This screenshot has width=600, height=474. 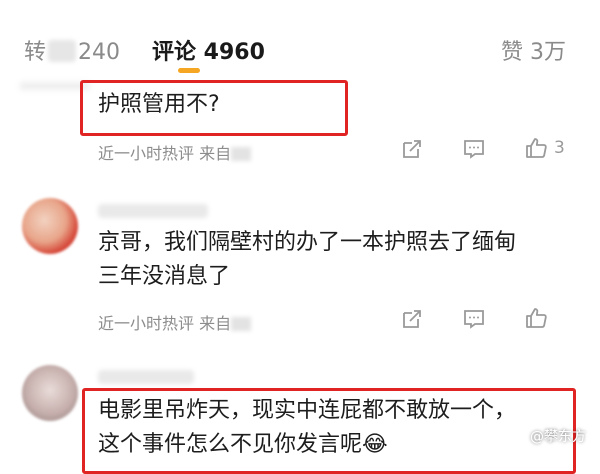 I want to click on tab-reposts-label: 转, so click(x=35, y=52).